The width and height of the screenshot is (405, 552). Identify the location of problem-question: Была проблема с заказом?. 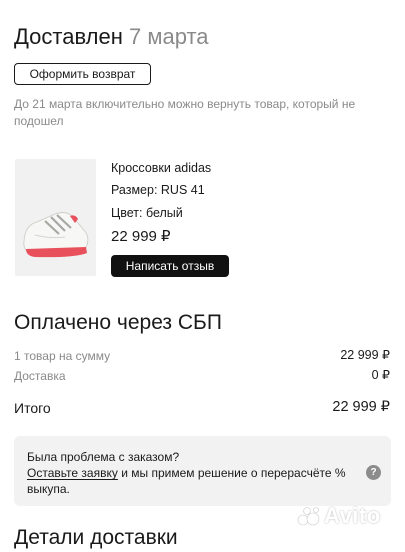
(103, 457).